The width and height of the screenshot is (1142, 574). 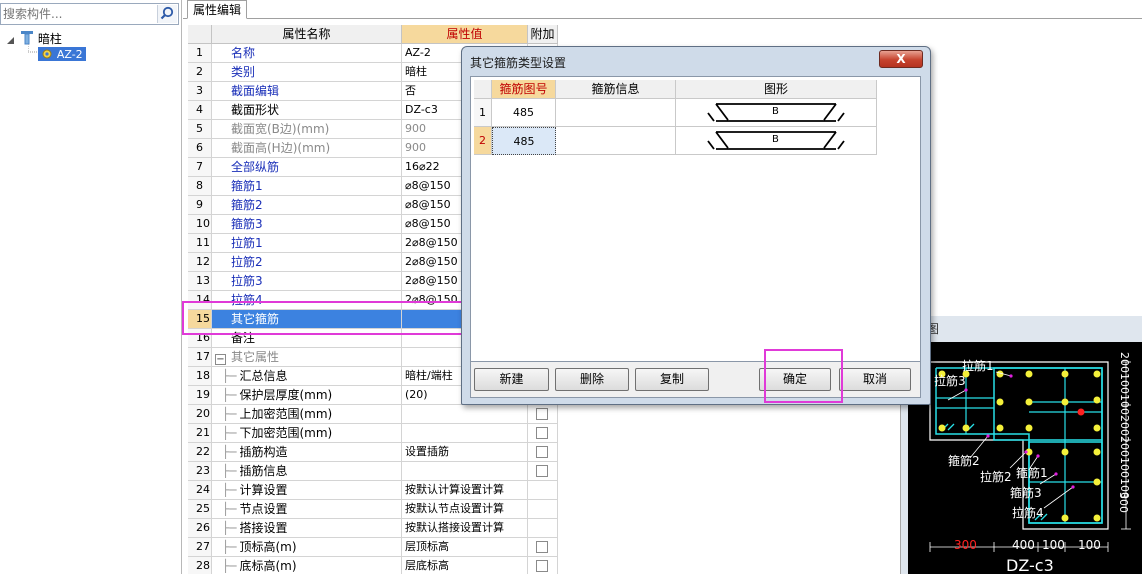 I want to click on row-number: 18, so click(x=200, y=376).